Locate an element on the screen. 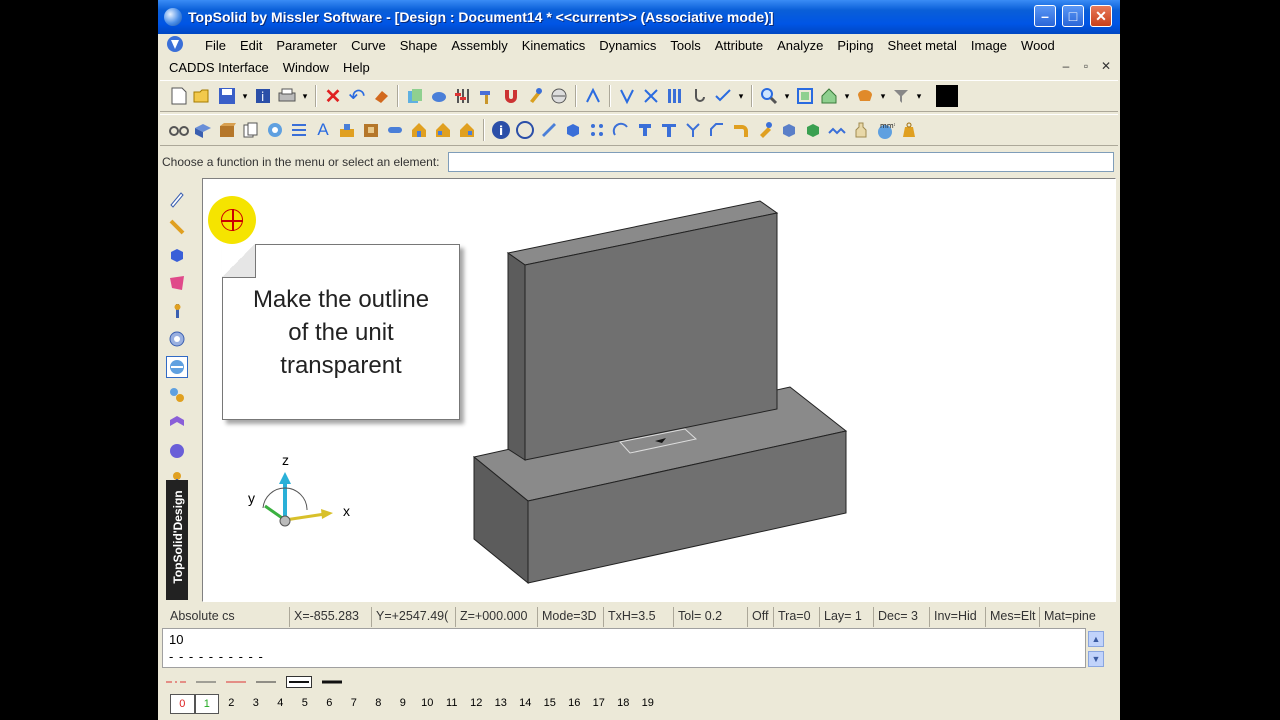  menu-wood: Wood is located at coordinates (1038, 45).